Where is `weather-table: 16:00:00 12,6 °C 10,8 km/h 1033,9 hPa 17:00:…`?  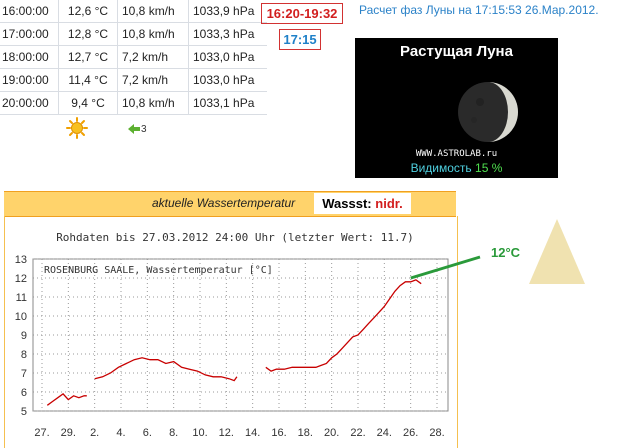
weather-table: 16:00:00 12,6 °C 10,8 km/h 1033,9 hPa 17:00:… is located at coordinates (133, 57).